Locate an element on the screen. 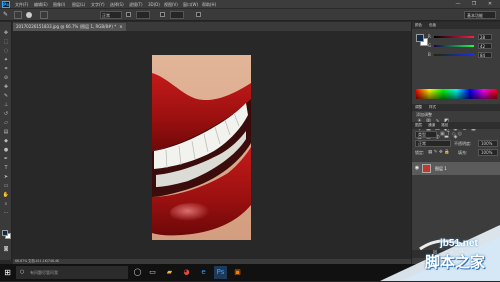 The height and width of the screenshot is (282, 500). red-slider-track is located at coordinates (454, 37).